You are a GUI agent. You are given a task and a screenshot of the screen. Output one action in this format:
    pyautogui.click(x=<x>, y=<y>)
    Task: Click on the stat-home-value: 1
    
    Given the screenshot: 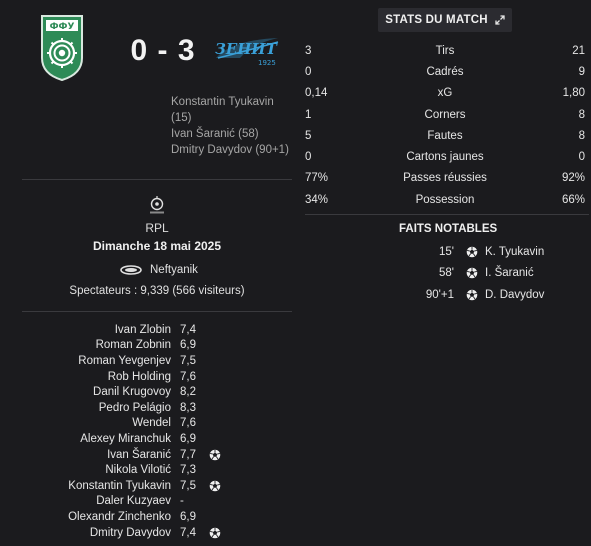 What is the action you would take?
    pyautogui.click(x=308, y=114)
    